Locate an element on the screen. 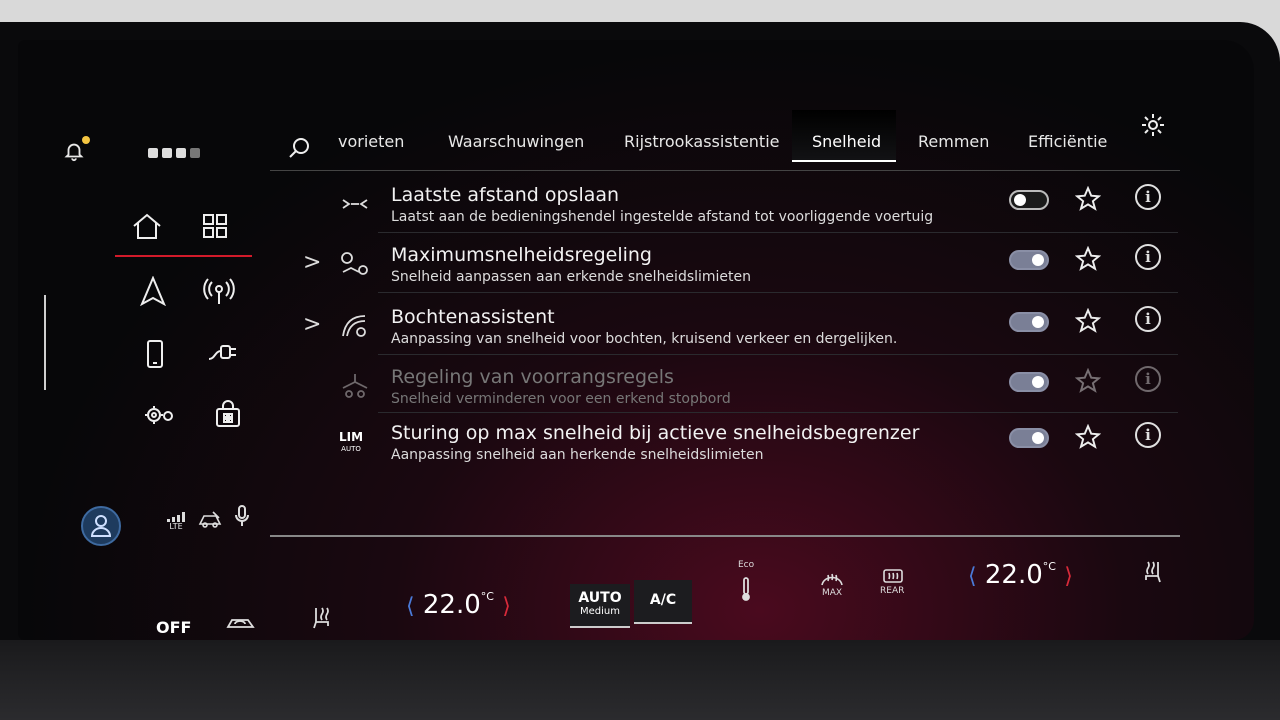 This screenshot has width=1280, height=720. tab-favorieten: vorieten is located at coordinates (371, 141).